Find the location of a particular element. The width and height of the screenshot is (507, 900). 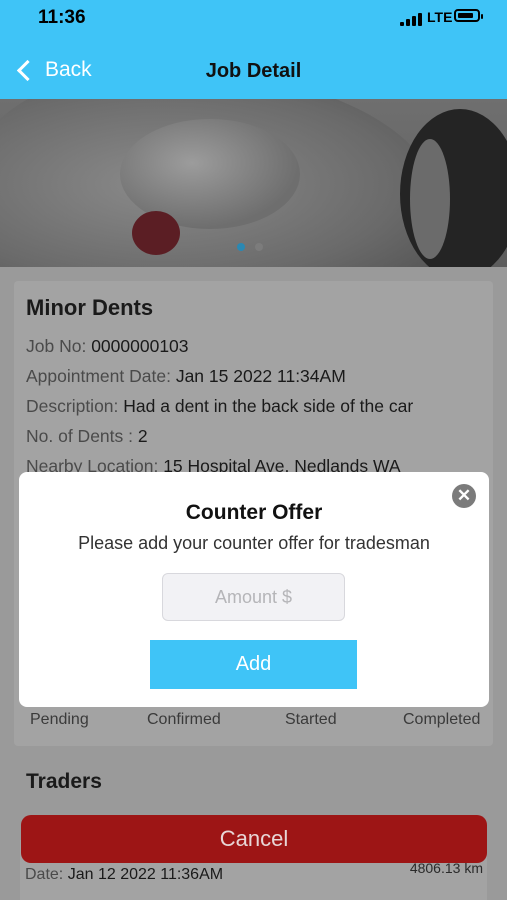

network-type: LTE is located at coordinates (440, 17).